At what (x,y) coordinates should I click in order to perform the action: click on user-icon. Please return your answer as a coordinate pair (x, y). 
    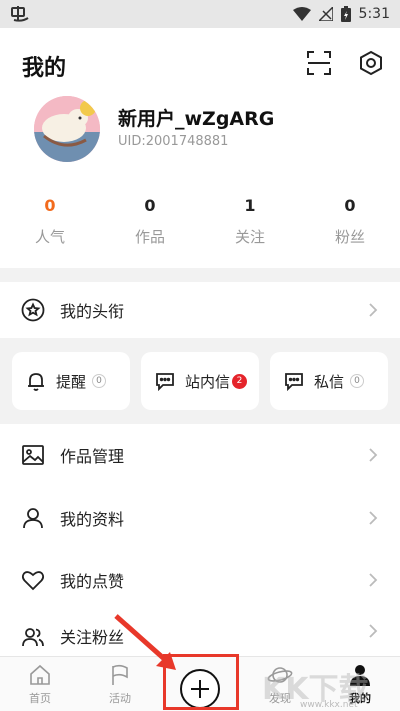
    Looking at the image, I should click on (33, 518).